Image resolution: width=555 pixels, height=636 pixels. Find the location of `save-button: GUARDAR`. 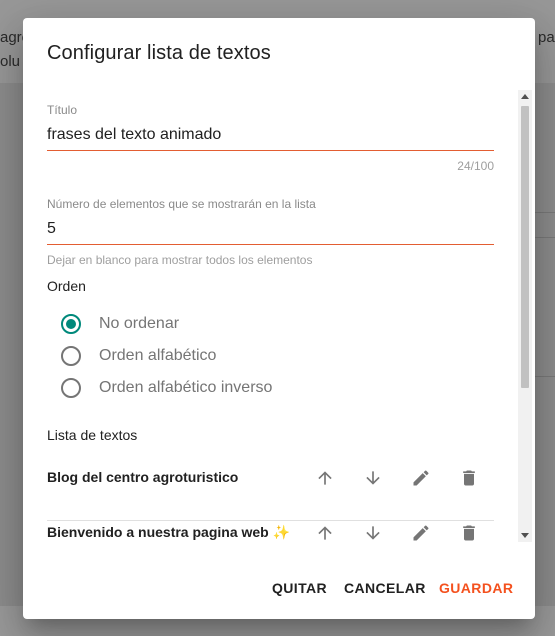

save-button: GUARDAR is located at coordinates (476, 588).